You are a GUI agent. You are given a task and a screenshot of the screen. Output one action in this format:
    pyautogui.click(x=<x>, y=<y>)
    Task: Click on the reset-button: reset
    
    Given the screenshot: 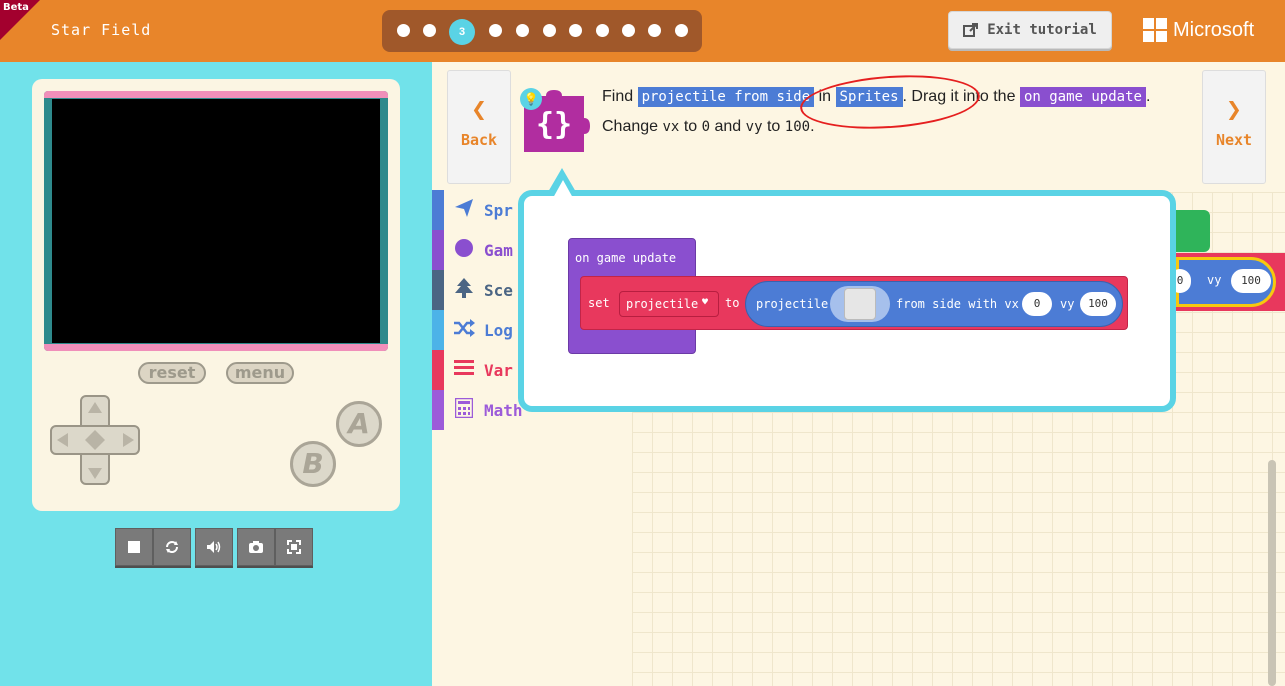 What is the action you would take?
    pyautogui.click(x=172, y=373)
    